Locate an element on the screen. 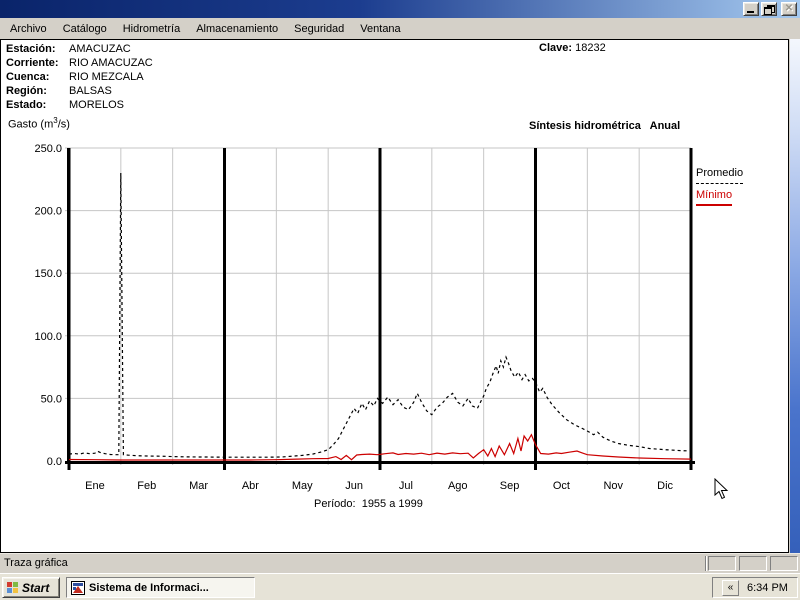  y-tick-label: 250.0 is located at coordinates (48, 149).